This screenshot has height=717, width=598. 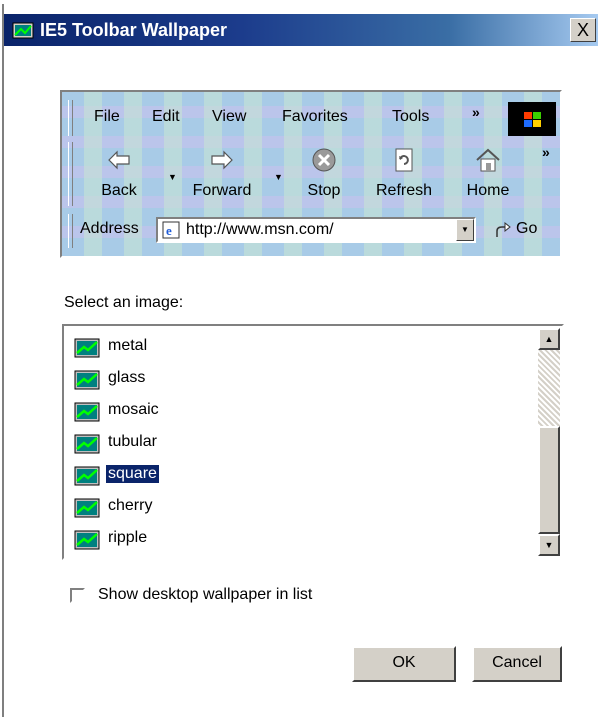 I want to click on preview-back-button: Back, so click(x=119, y=174).